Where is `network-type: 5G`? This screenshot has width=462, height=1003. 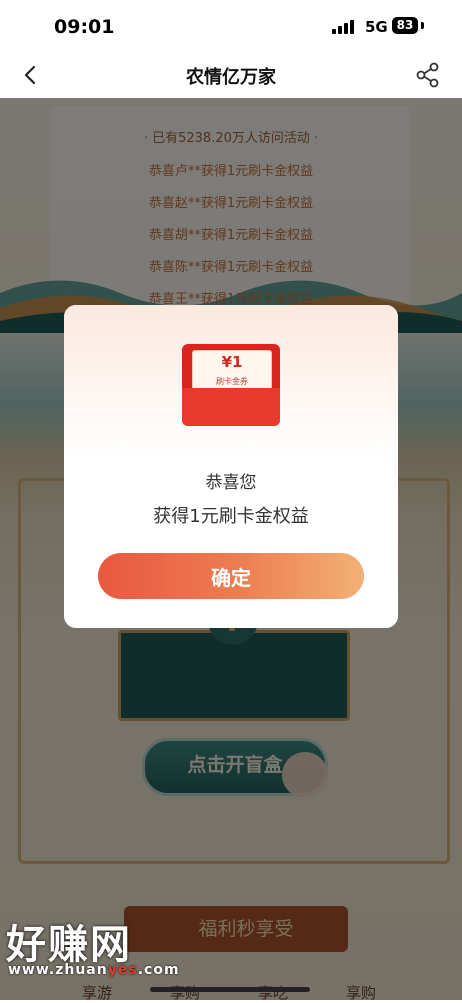 network-type: 5G is located at coordinates (376, 27).